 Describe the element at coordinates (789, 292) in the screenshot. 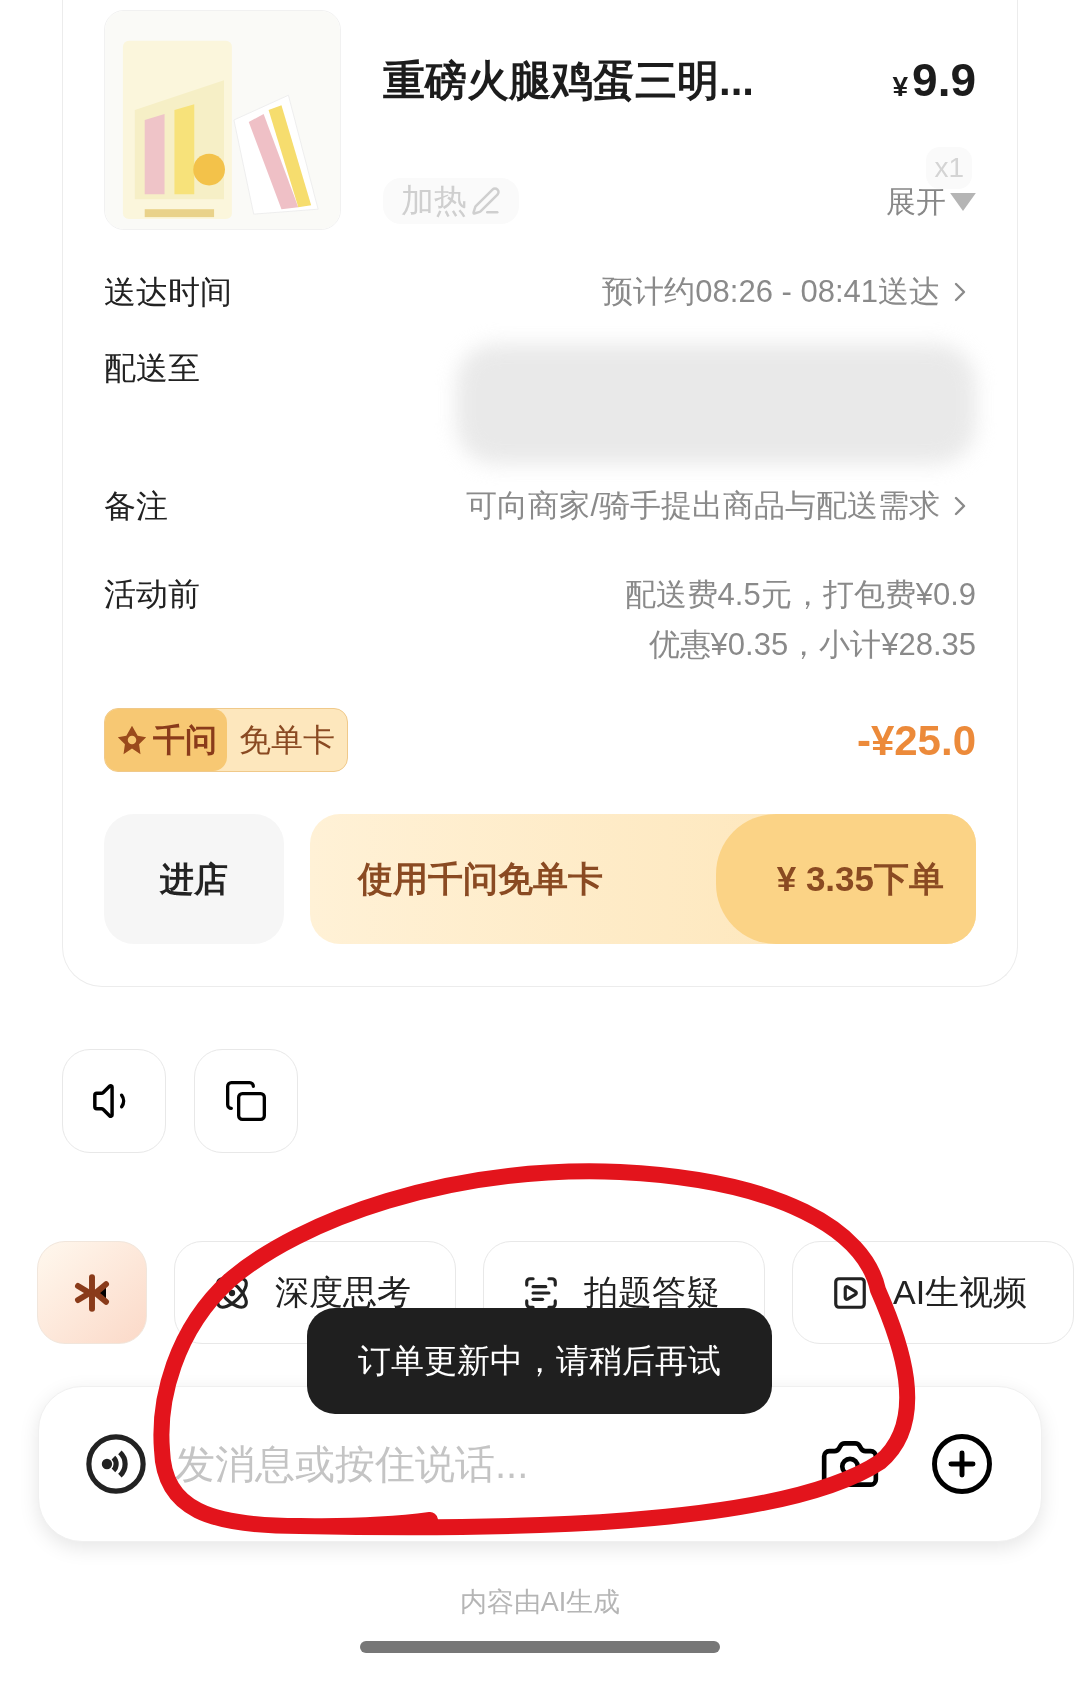

I see `row-link: 预计约08:26 - 08:41送达` at that location.